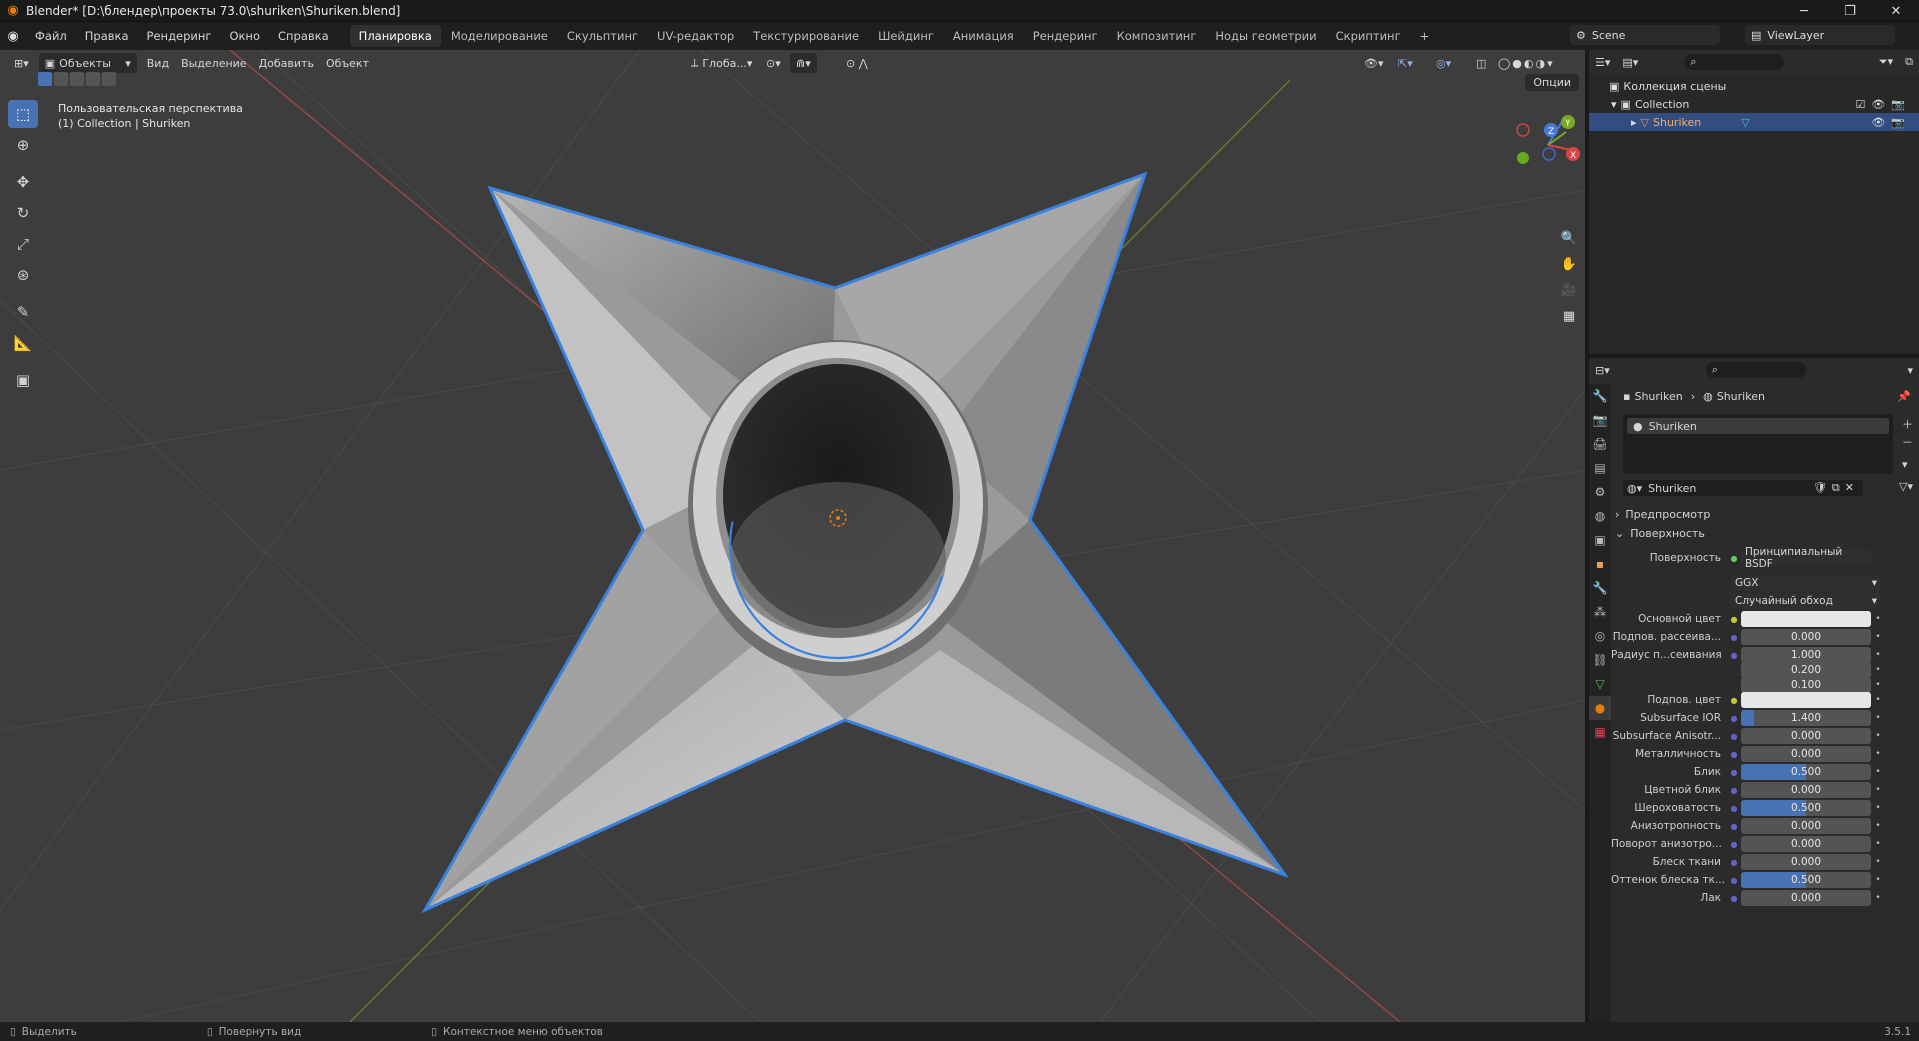 Image resolution: width=1919 pixels, height=1041 pixels. What do you see at coordinates (1820, 35) in the screenshot?
I see `view-layer-selector: ▤ ViewLayer` at bounding box center [1820, 35].